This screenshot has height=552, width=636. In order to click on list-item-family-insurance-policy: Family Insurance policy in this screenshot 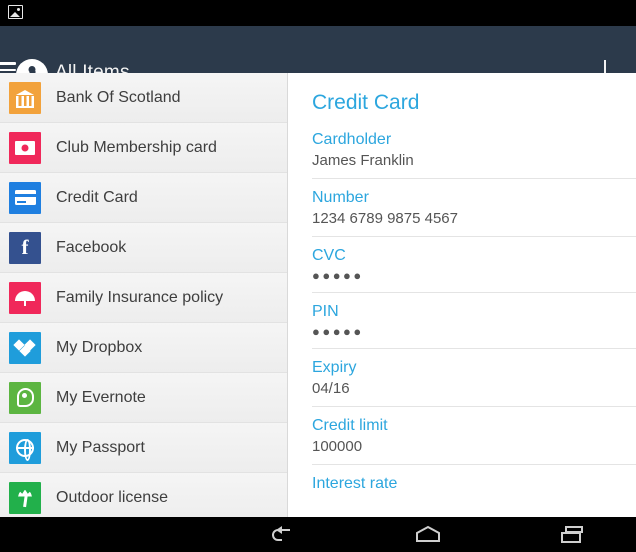, I will do `click(143, 298)`.